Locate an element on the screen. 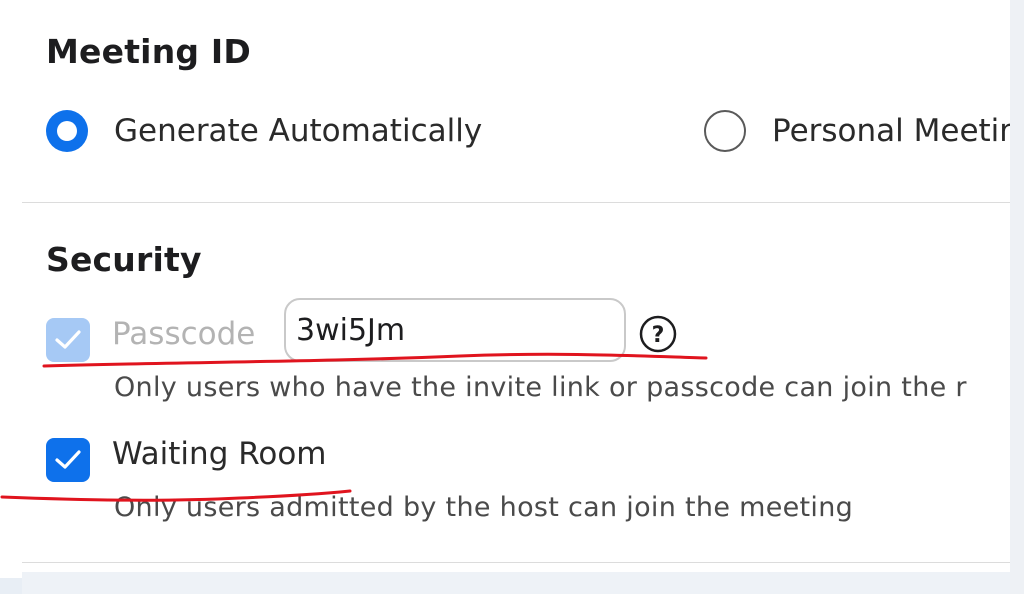 Image resolution: width=1024 pixels, height=594 pixels. scroll-edge is located at coordinates (1017, 297).